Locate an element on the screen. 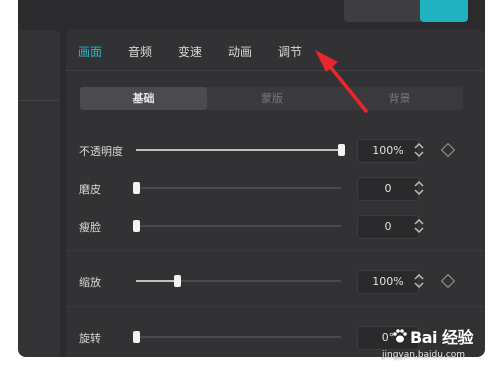  rotate-label: 旋转 is located at coordinates (90, 338).